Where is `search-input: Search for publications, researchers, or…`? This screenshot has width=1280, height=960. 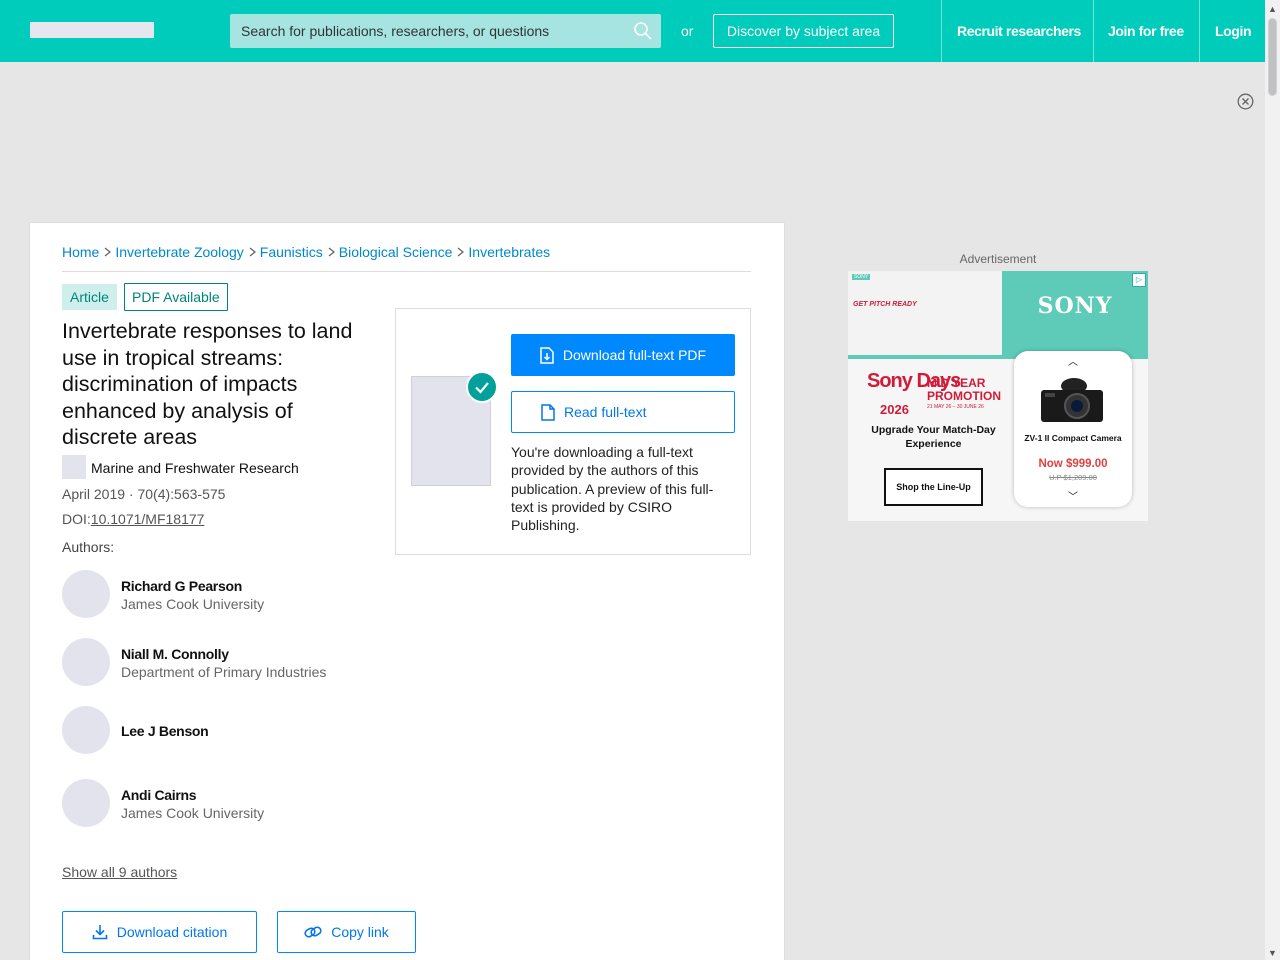 search-input: Search for publications, researchers, or… is located at coordinates (445, 31).